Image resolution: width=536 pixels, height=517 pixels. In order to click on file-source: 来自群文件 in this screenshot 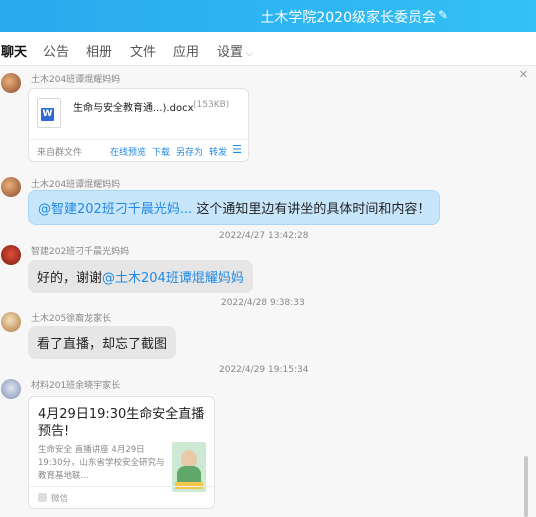, I will do `click(60, 153)`.